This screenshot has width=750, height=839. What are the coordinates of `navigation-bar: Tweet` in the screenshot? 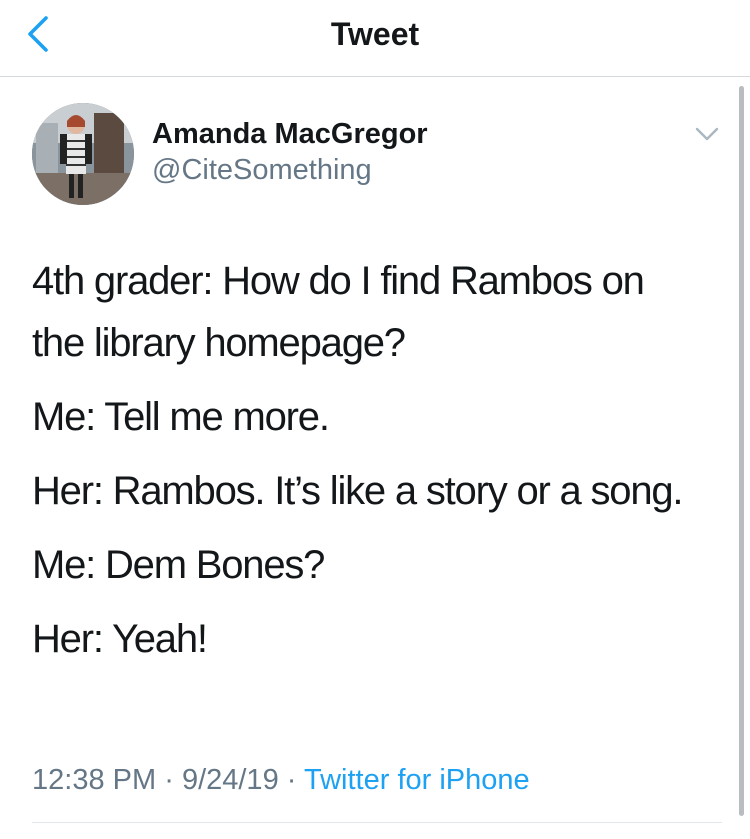 It's located at (375, 38).